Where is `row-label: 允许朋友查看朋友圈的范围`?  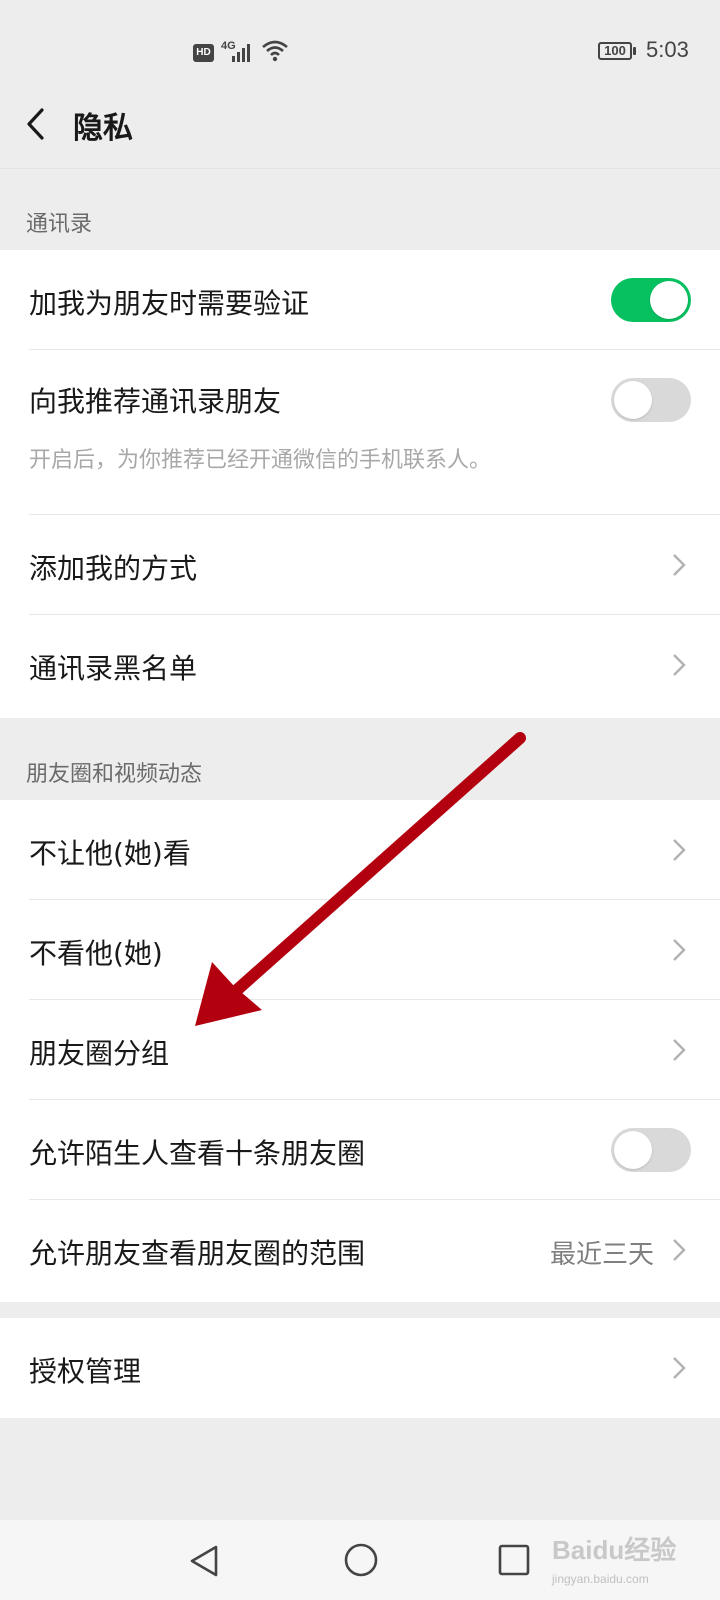
row-label: 允许朋友查看朋友圈的范围 is located at coordinates (197, 1253).